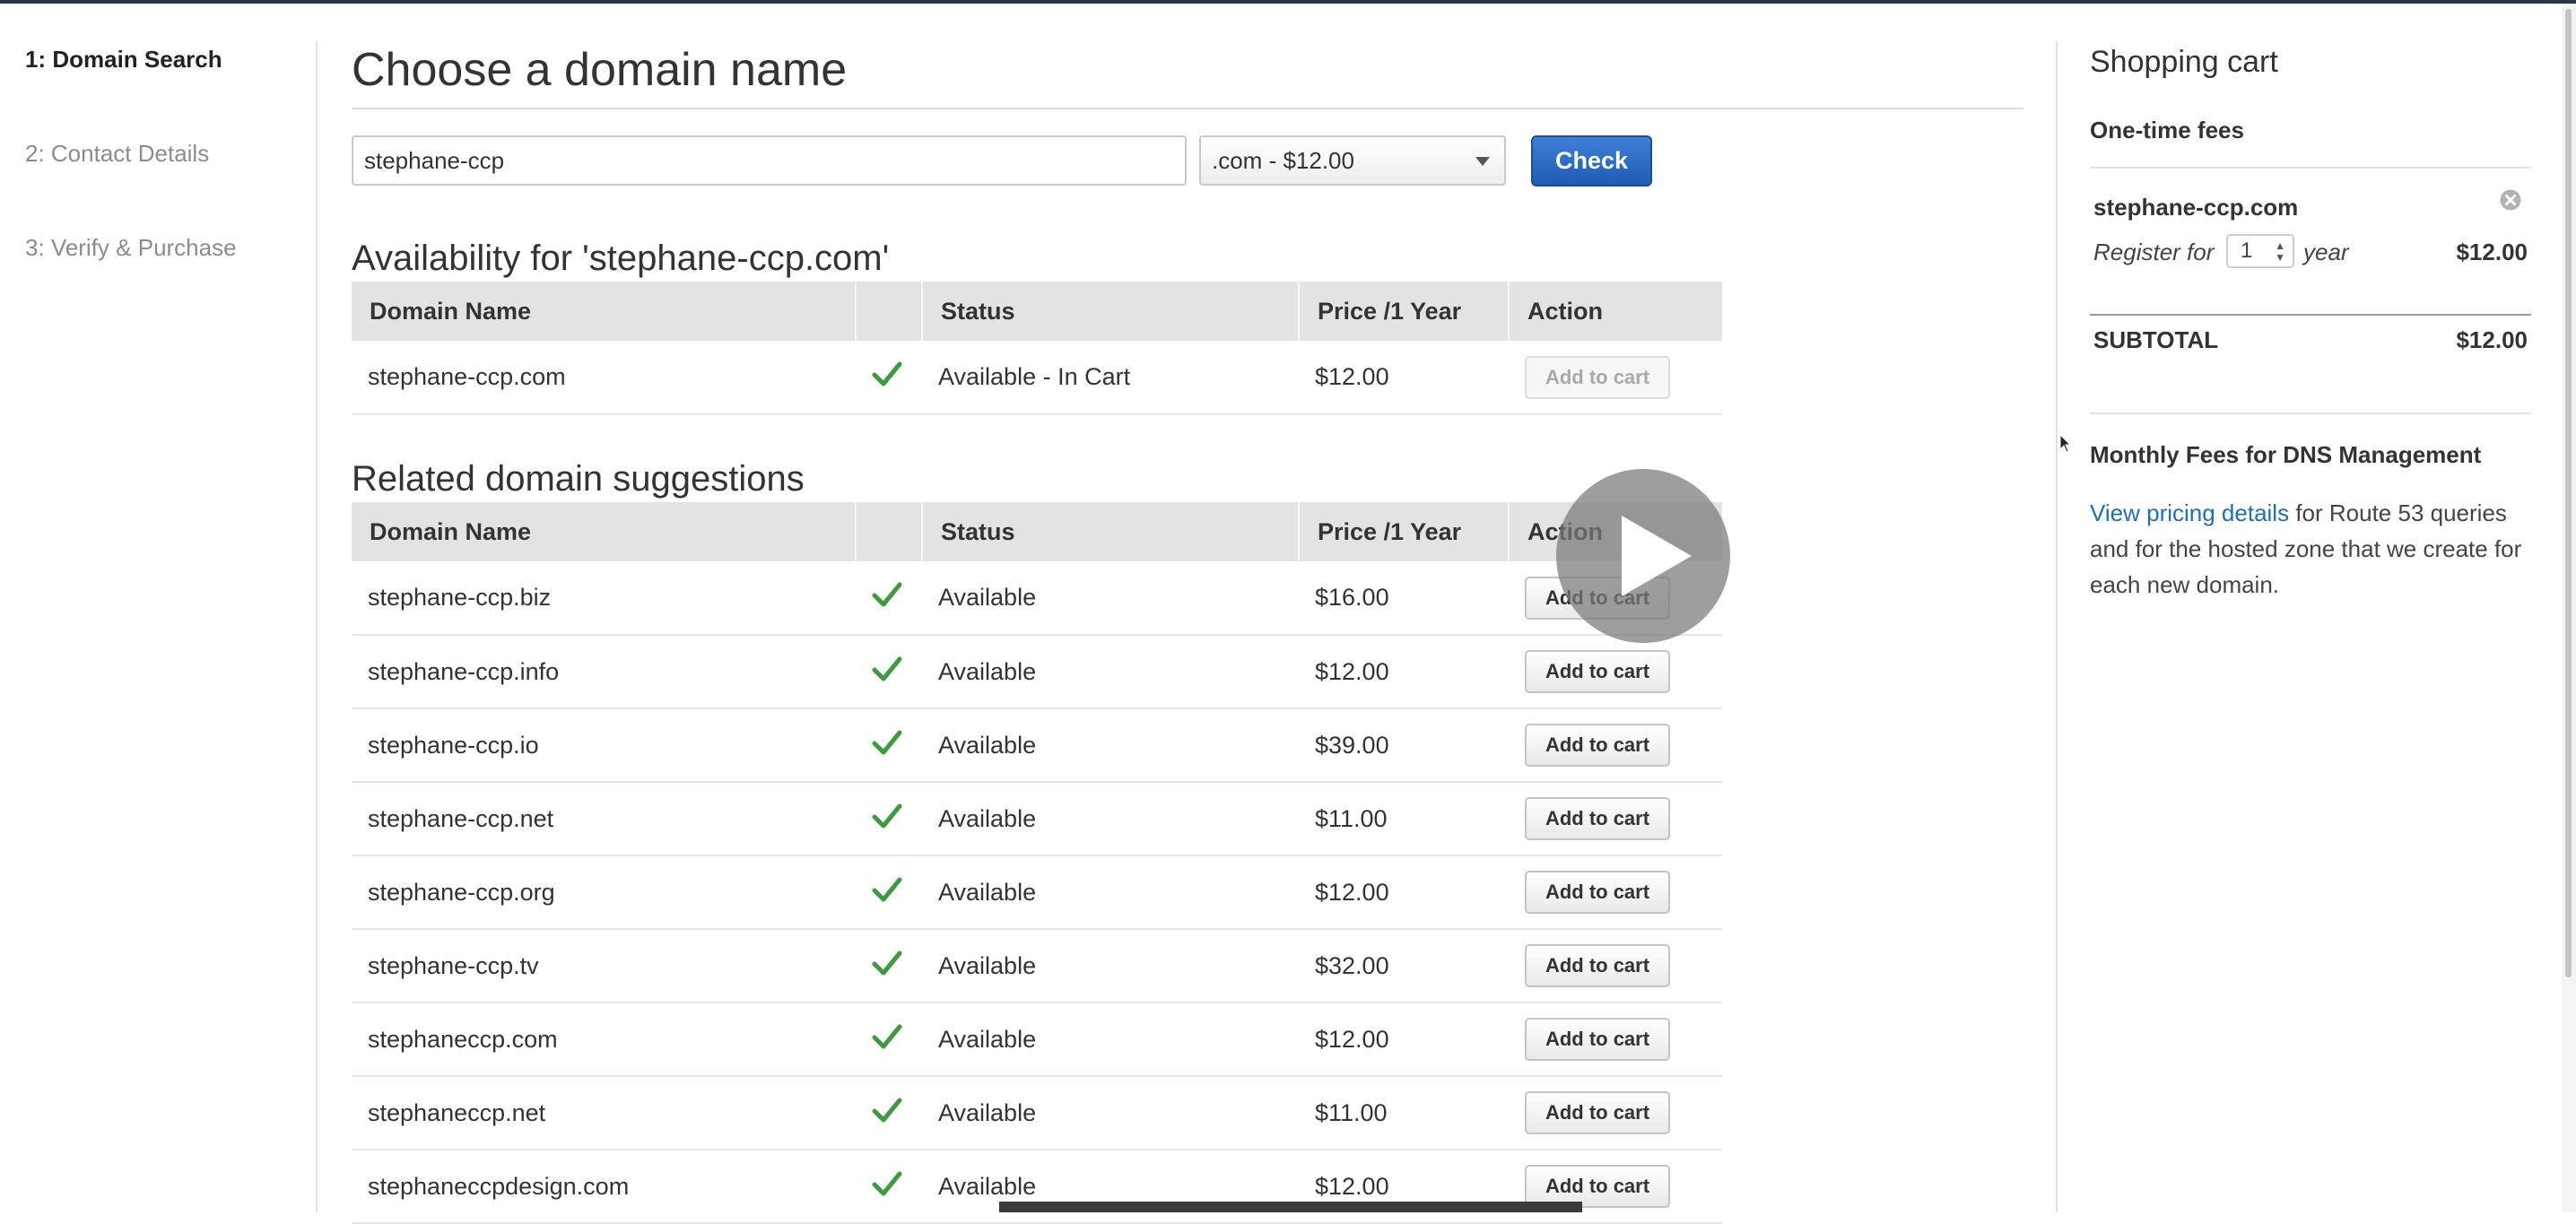 This screenshot has height=1224, width=2576. What do you see at coordinates (604, 1113) in the screenshot?
I see `domain-name-cell: stephaneccp.net` at bounding box center [604, 1113].